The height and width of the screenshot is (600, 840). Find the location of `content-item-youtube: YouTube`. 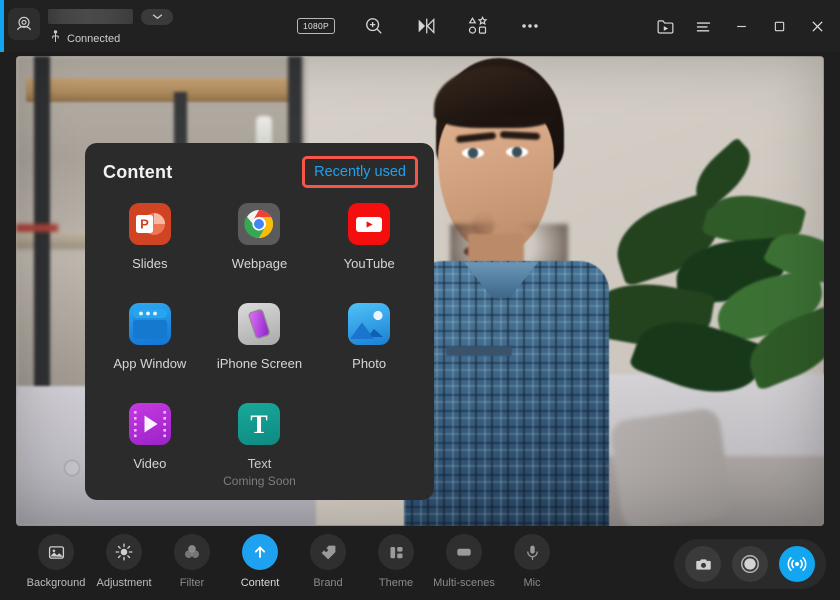

content-item-youtube: YouTube is located at coordinates (369, 251).